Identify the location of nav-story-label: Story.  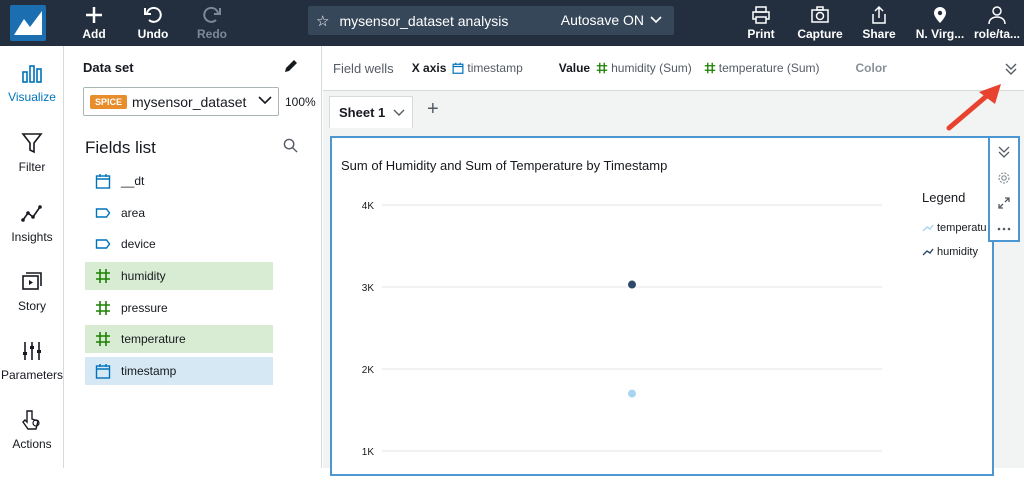
(31, 306).